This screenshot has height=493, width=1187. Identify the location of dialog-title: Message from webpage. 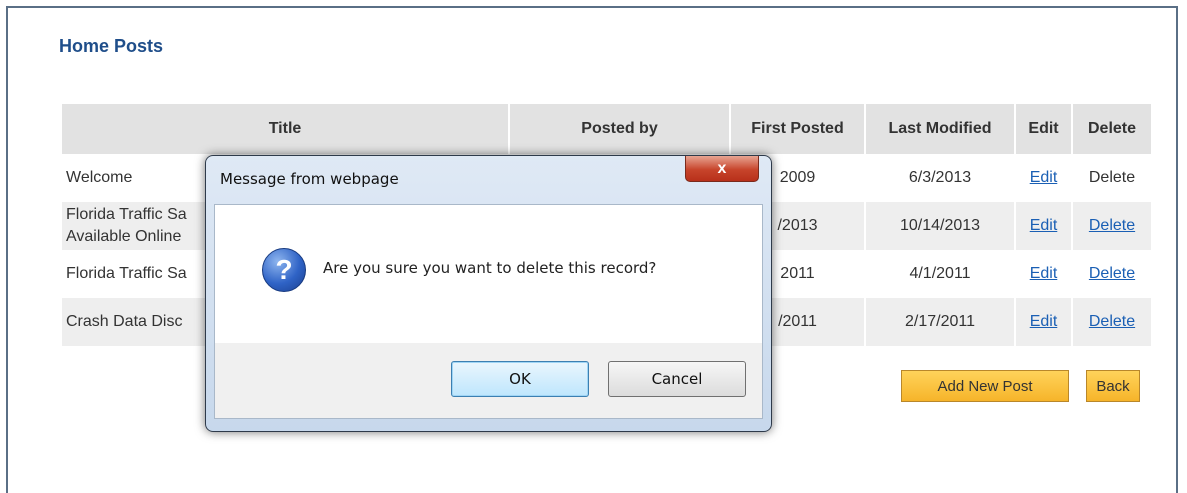
(309, 179).